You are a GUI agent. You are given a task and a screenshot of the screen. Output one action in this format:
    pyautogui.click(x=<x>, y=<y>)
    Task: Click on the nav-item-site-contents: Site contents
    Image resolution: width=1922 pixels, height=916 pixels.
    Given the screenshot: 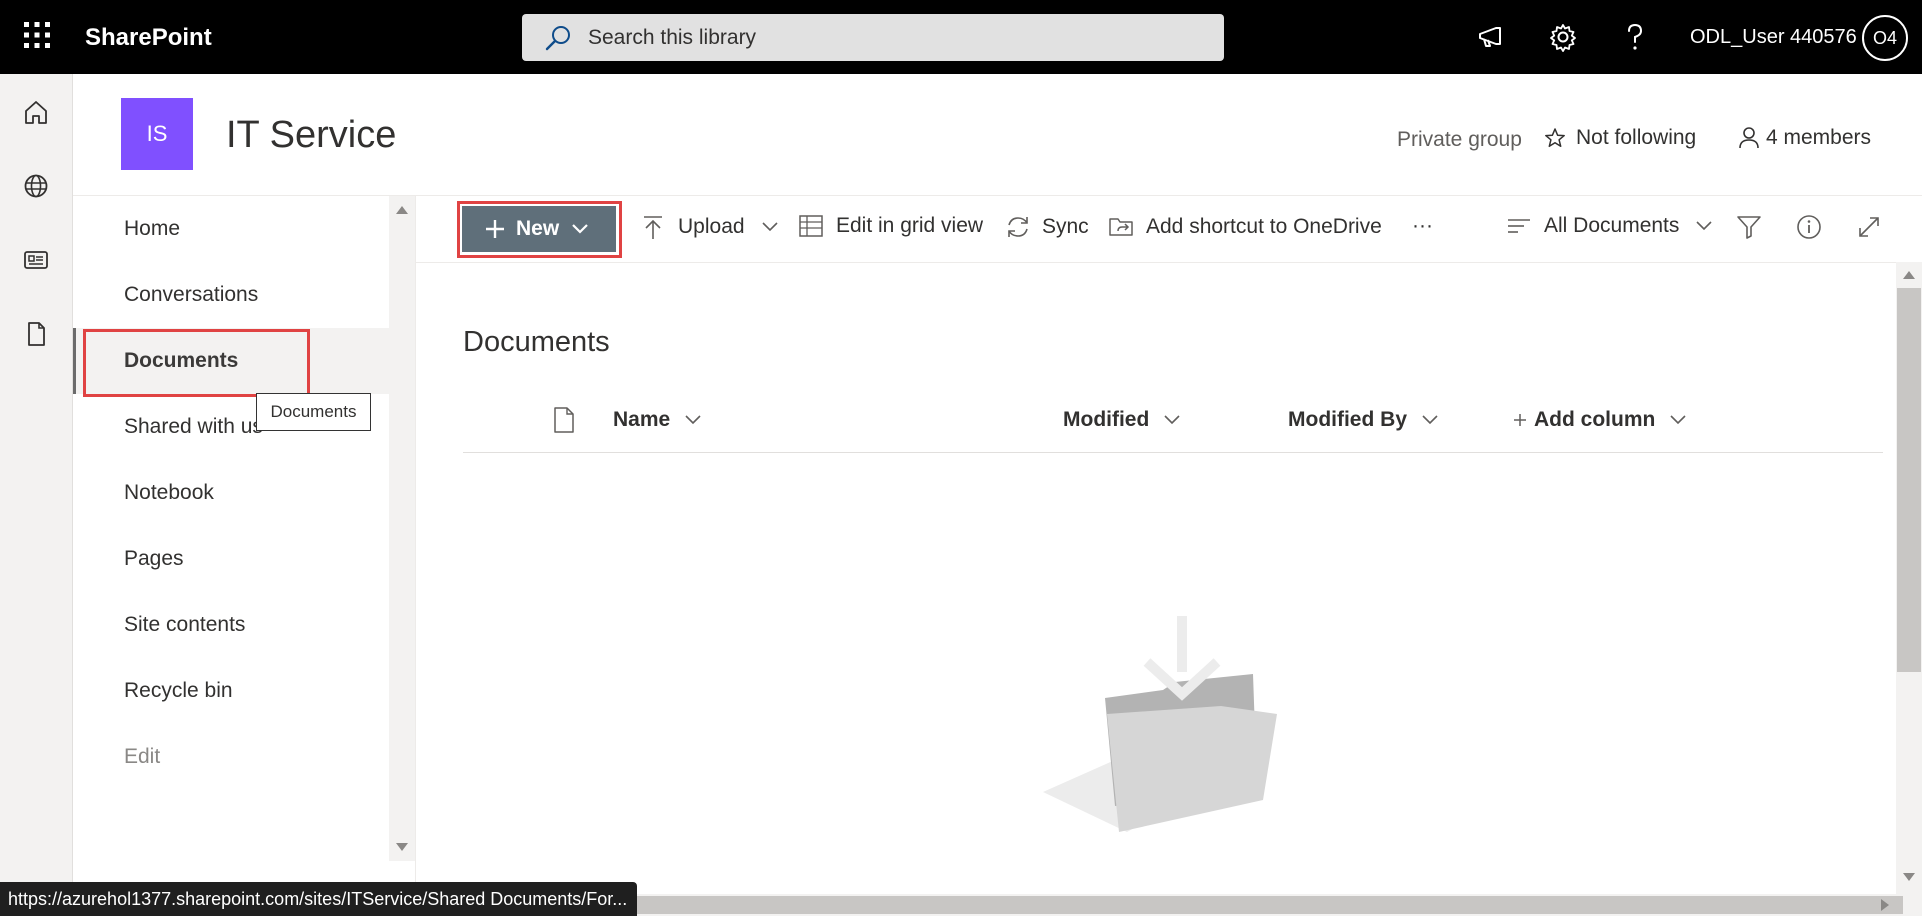 What is the action you would take?
    pyautogui.click(x=231, y=625)
    